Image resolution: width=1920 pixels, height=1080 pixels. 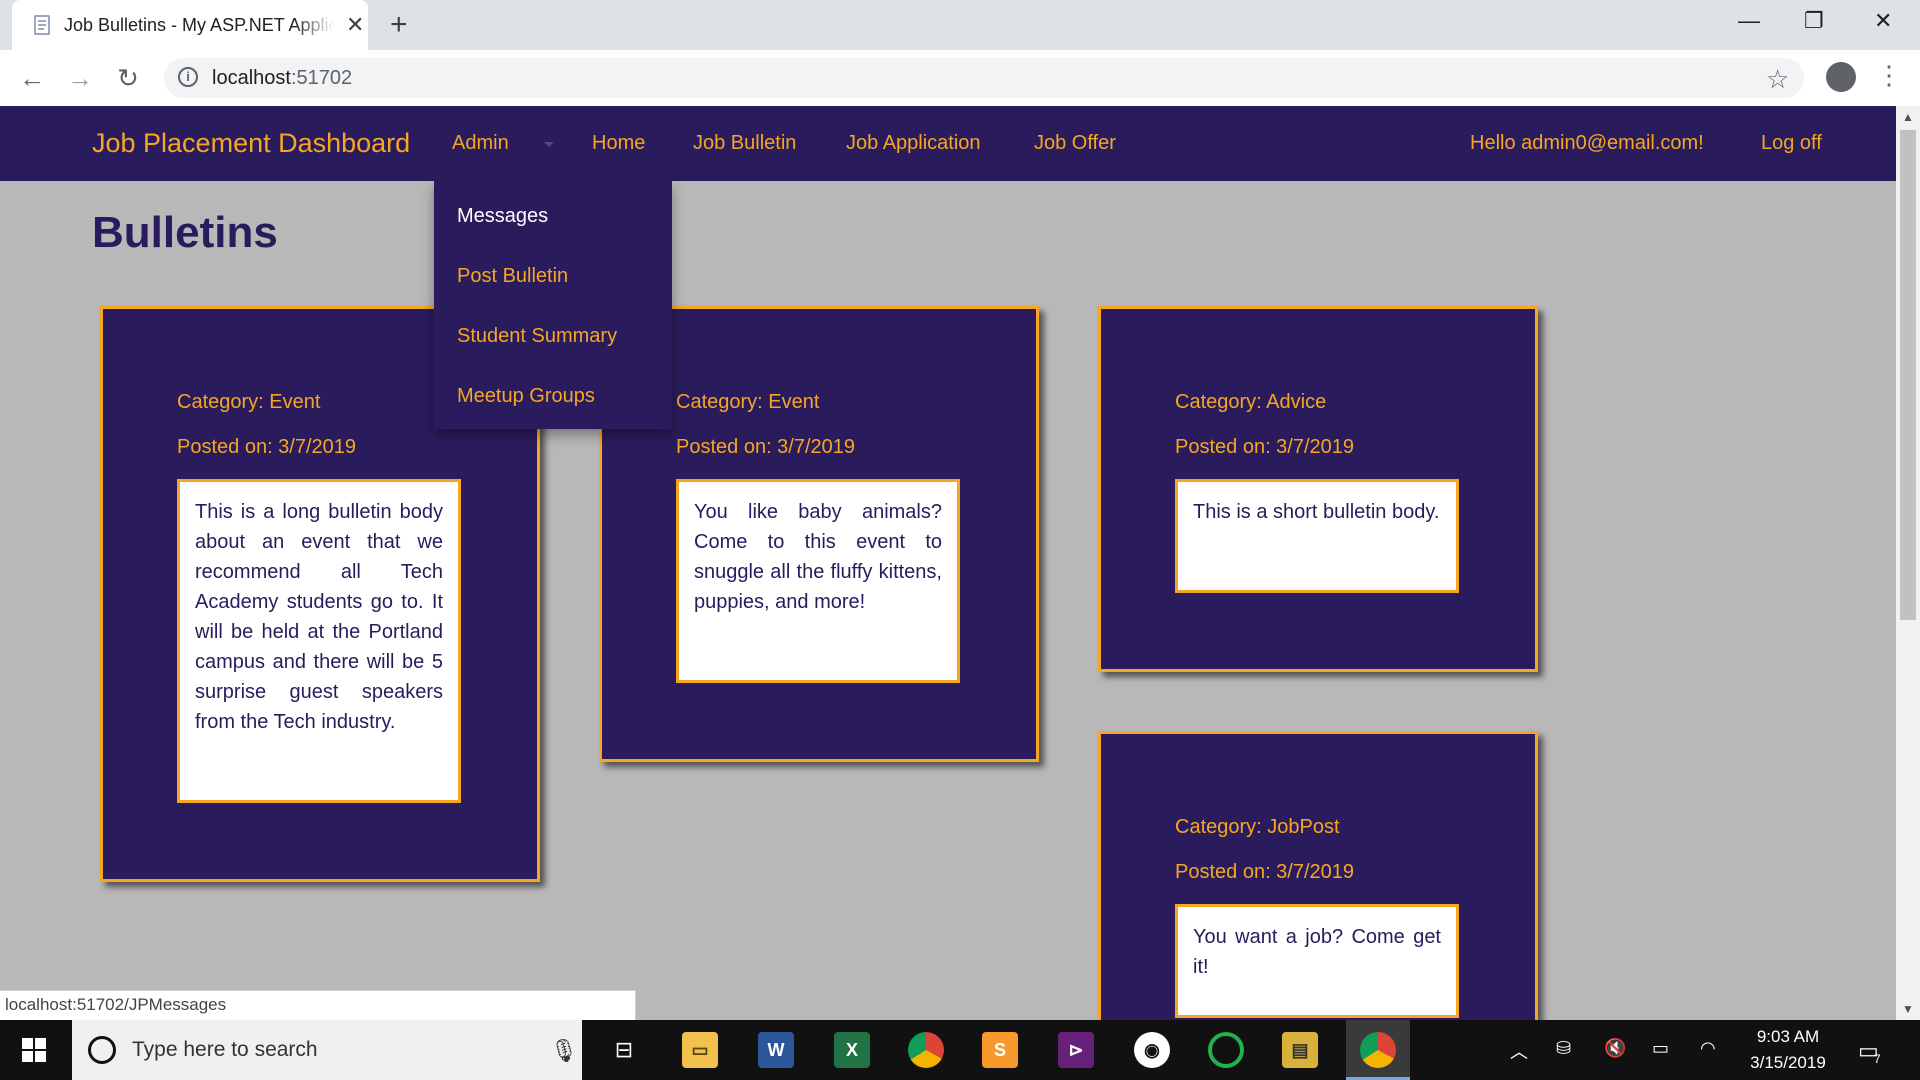 I want to click on excel-icon: X, so click(x=852, y=1050).